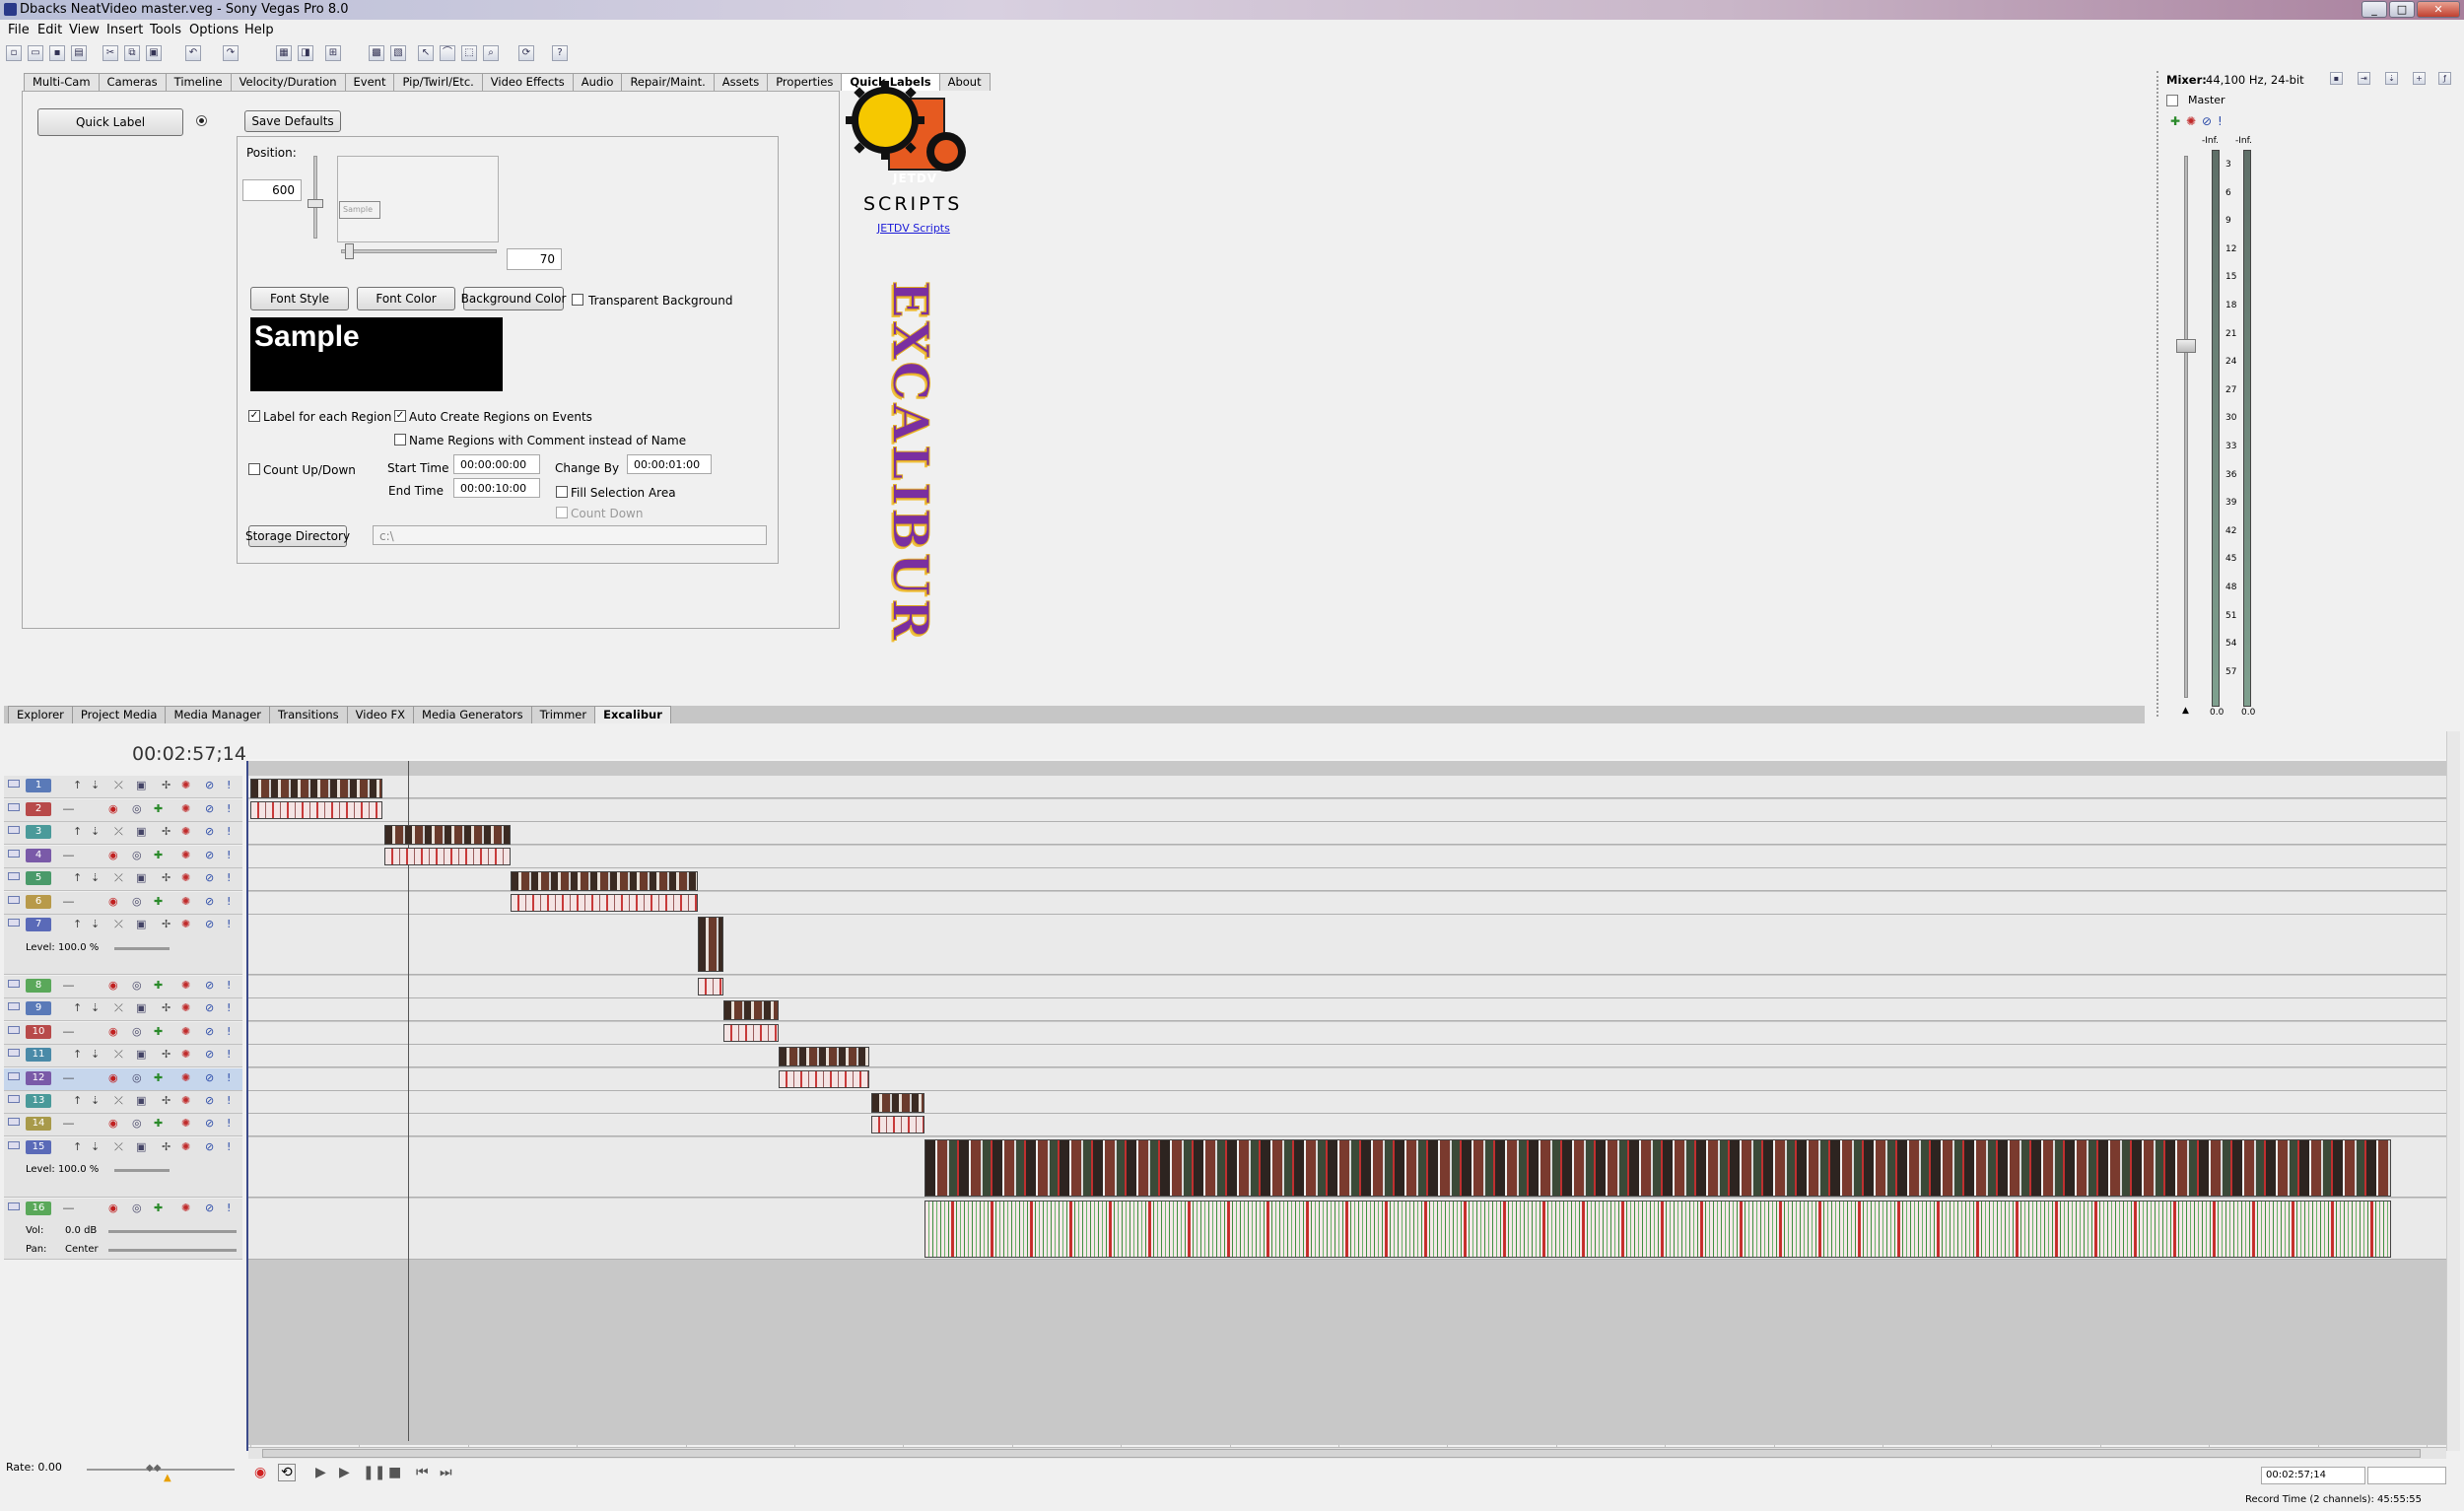  I want to click on ignore-grouping-icon: ▧, so click(398, 53).